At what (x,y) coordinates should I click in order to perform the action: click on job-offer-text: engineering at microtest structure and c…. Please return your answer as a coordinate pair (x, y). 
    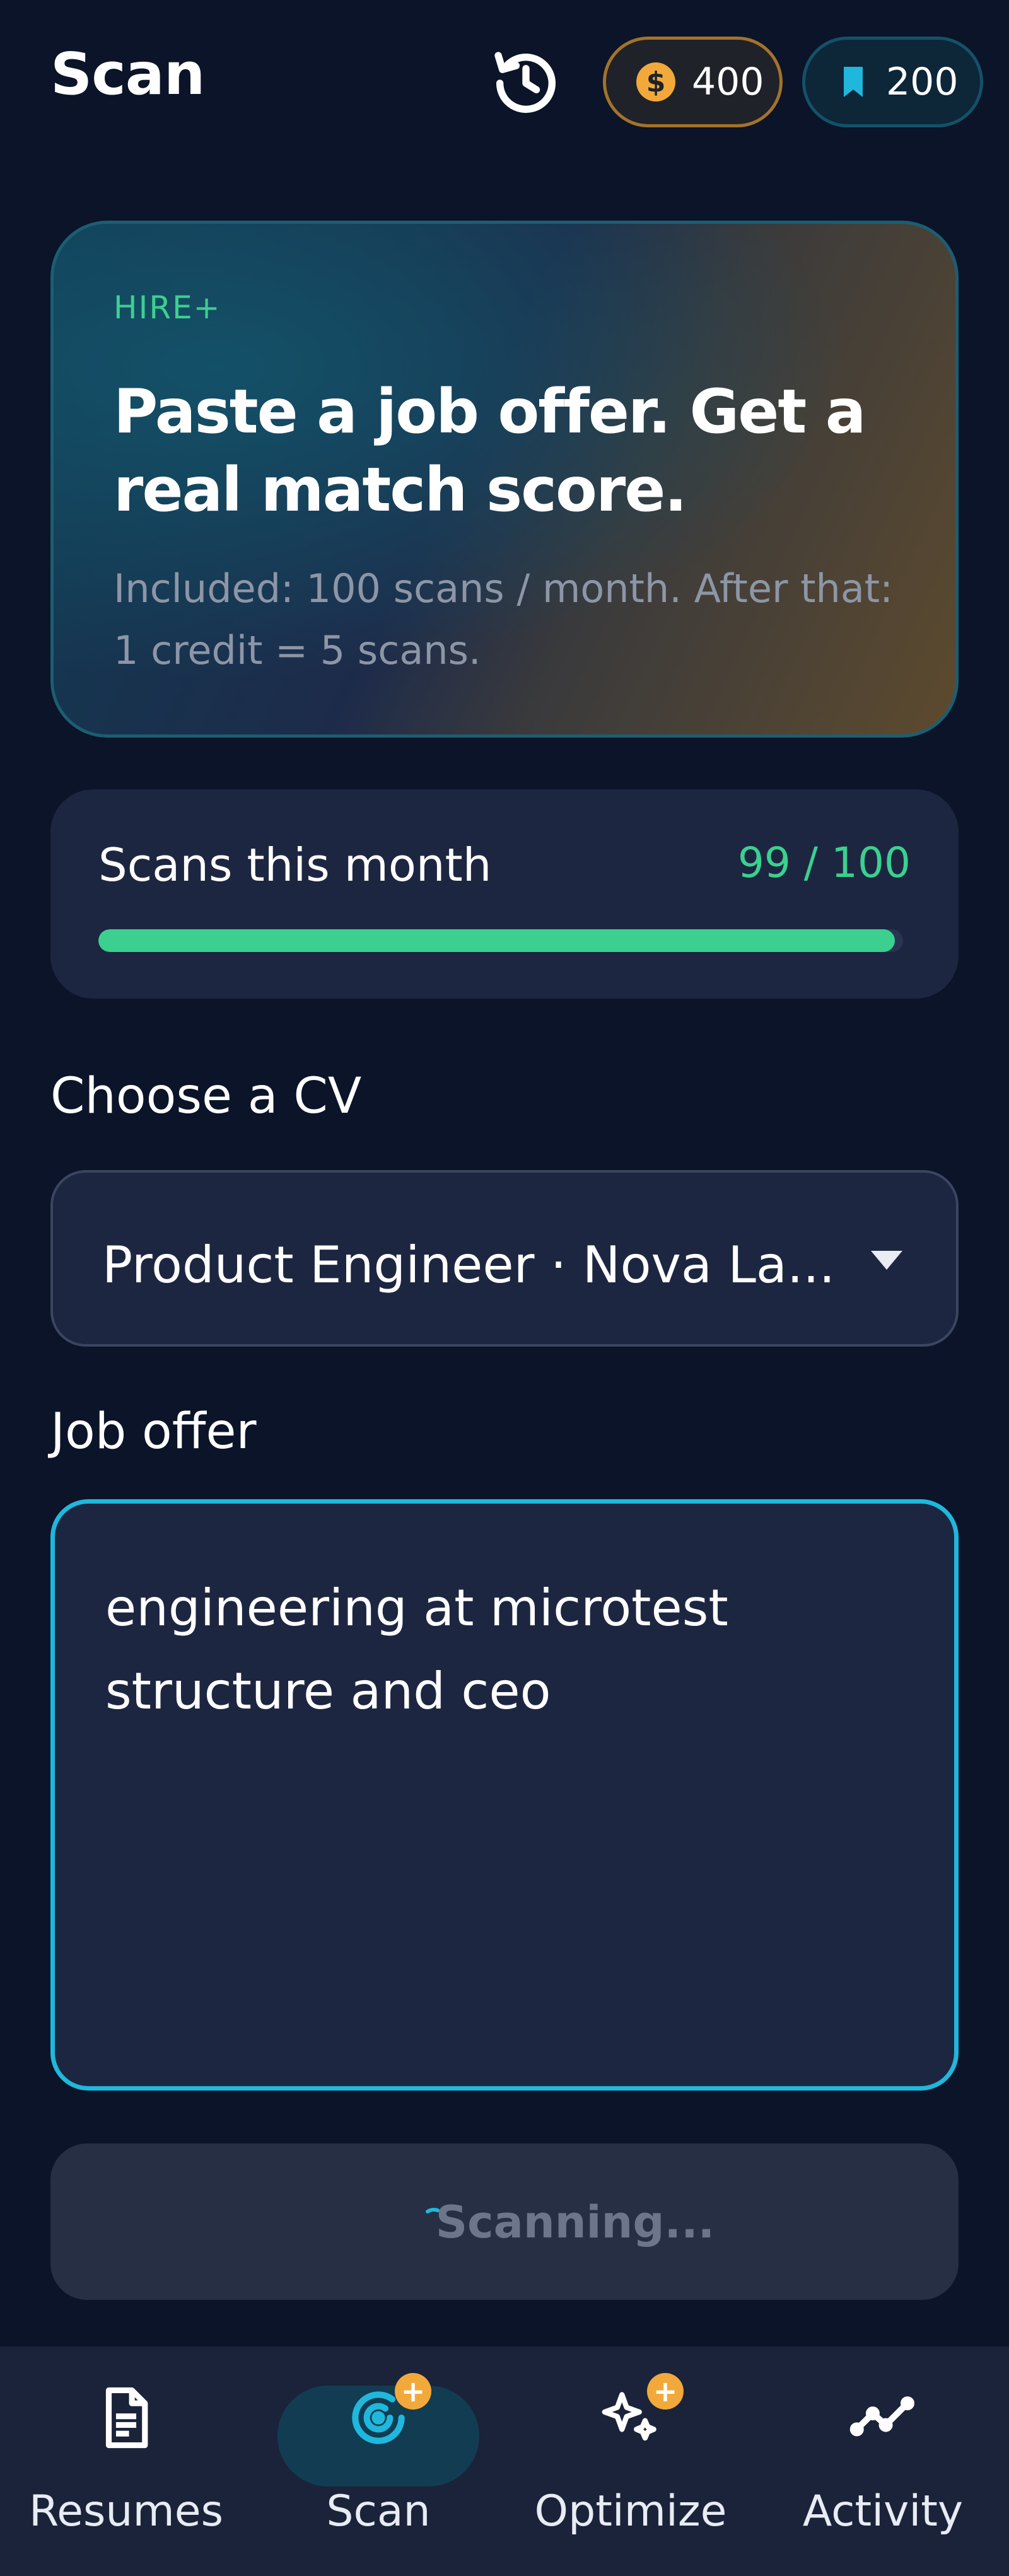
    Looking at the image, I should click on (425, 1649).